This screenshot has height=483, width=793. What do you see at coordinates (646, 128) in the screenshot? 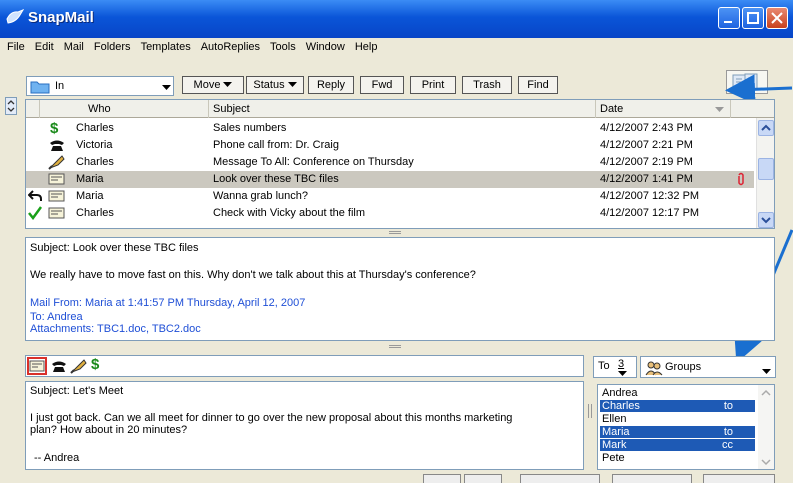
I see `message-date: 4/12/2007 2:43 PM` at bounding box center [646, 128].